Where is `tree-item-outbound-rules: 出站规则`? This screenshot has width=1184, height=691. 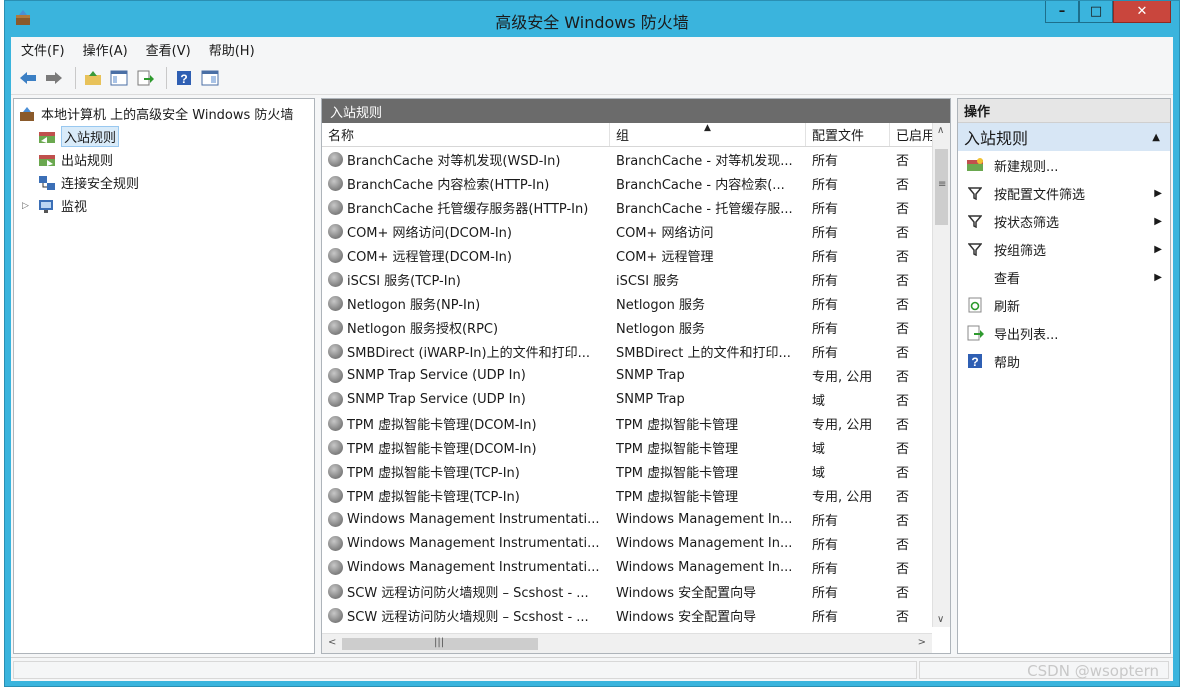
tree-item-outbound-rules: 出站规则 is located at coordinates (164, 159).